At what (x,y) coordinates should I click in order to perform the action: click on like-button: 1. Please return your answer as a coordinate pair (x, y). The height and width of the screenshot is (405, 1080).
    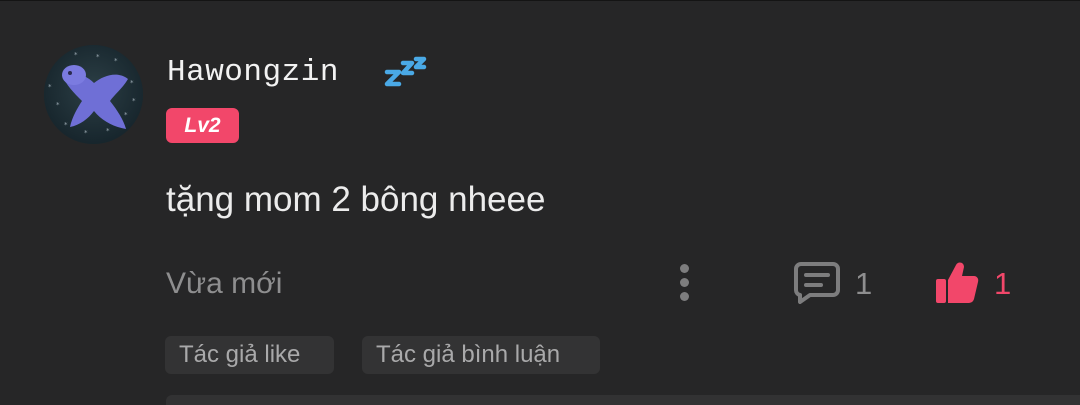
    Looking at the image, I should click on (980, 281).